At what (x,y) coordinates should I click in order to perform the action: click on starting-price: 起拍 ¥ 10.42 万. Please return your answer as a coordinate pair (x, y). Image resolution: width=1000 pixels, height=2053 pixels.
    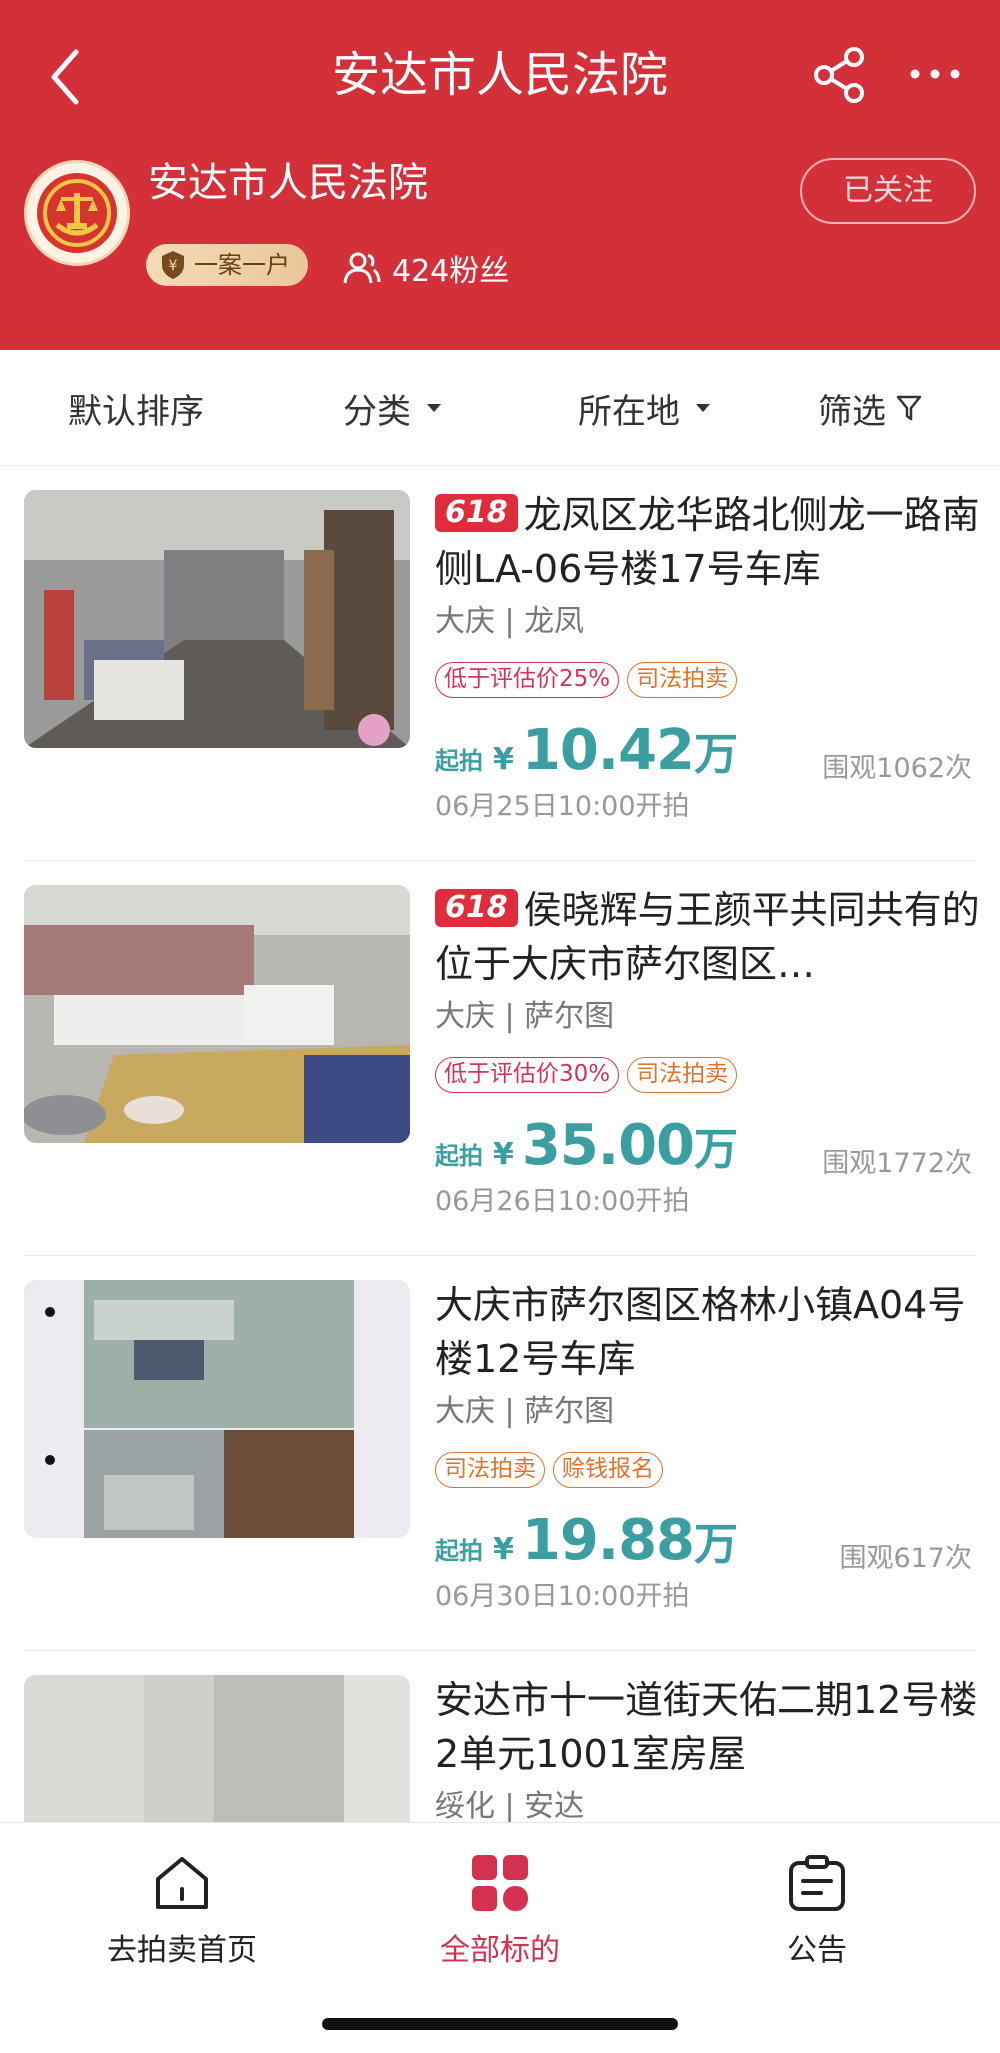
    Looking at the image, I should click on (586, 750).